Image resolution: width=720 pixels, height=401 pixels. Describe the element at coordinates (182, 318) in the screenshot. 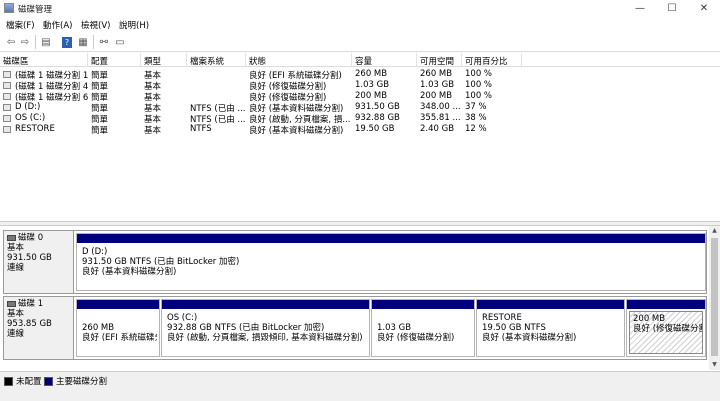

I see `partition-name: OS (C:)` at that location.